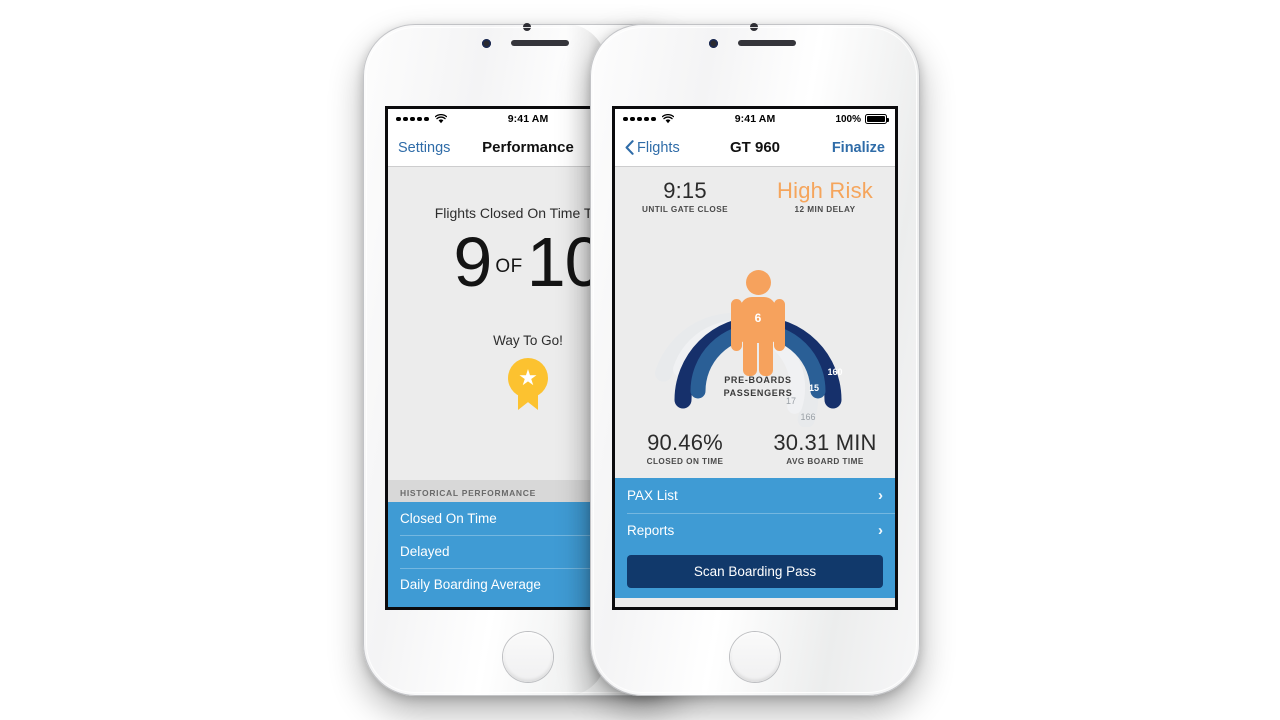 Image resolution: width=1280 pixels, height=720 pixels. I want to click on gauge-center-label: PRE-BOARDS PASSENGERS, so click(755, 387).